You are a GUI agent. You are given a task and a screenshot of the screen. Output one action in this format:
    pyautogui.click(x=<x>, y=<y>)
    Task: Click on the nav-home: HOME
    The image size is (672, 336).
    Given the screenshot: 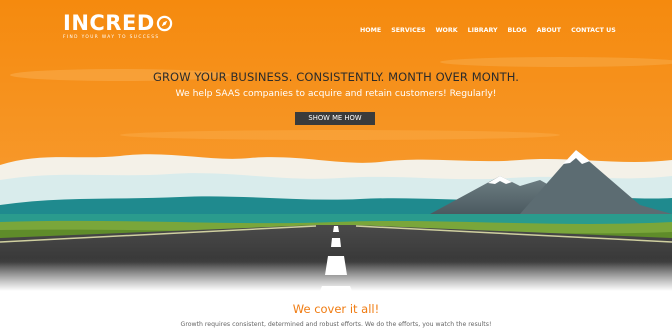 What is the action you would take?
    pyautogui.click(x=370, y=30)
    